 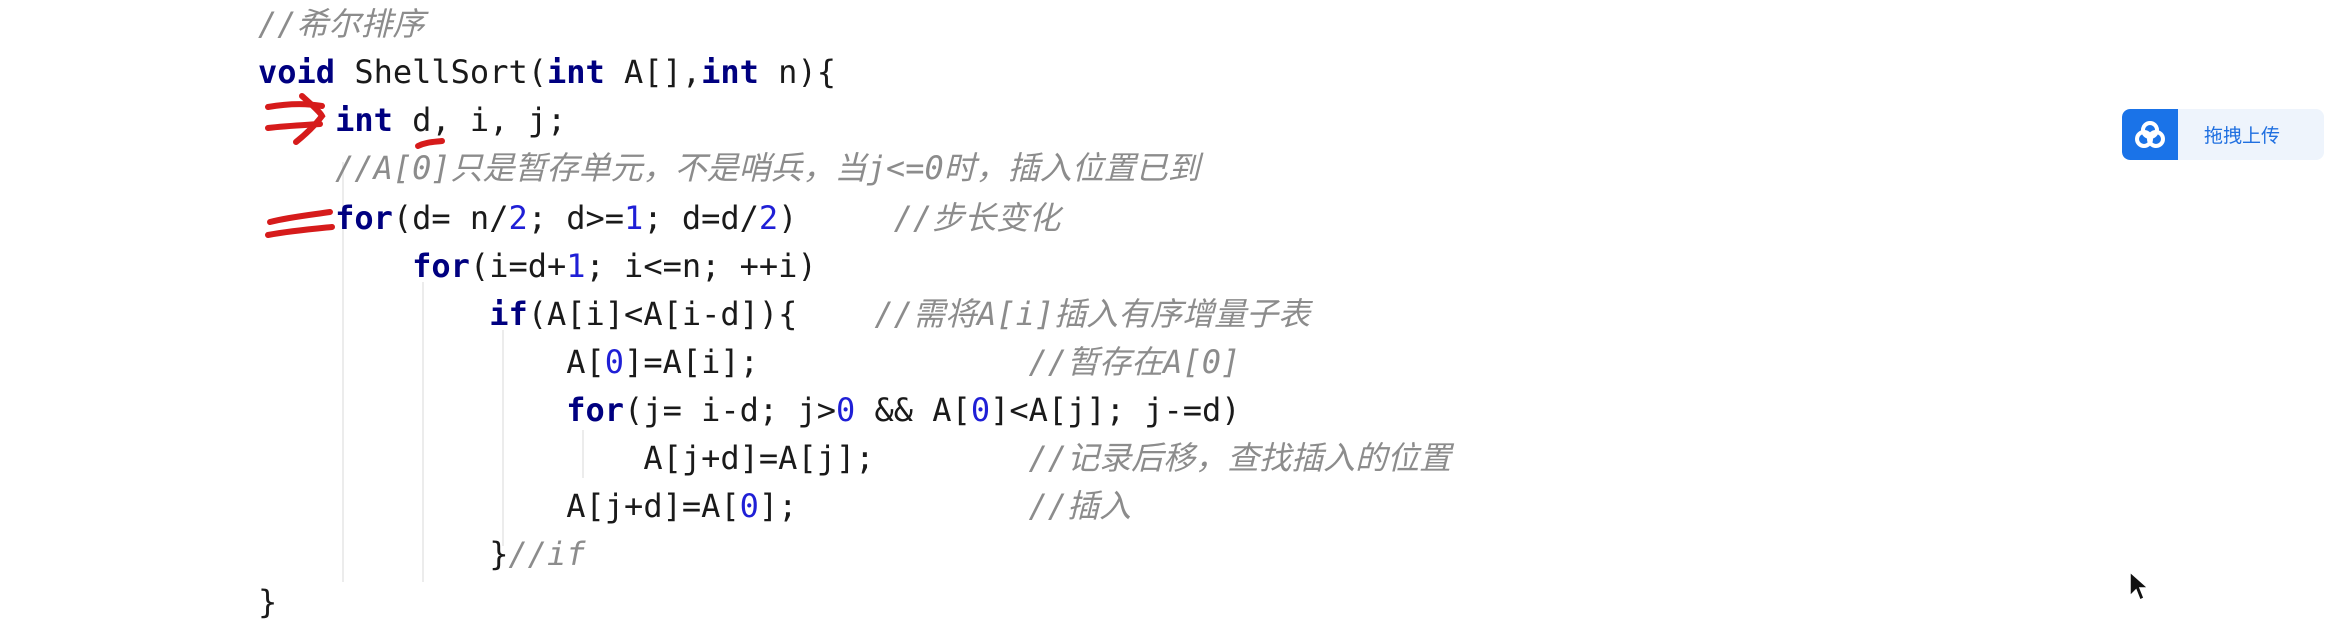 What do you see at coordinates (430, 143) in the screenshot?
I see `underline-mark` at bounding box center [430, 143].